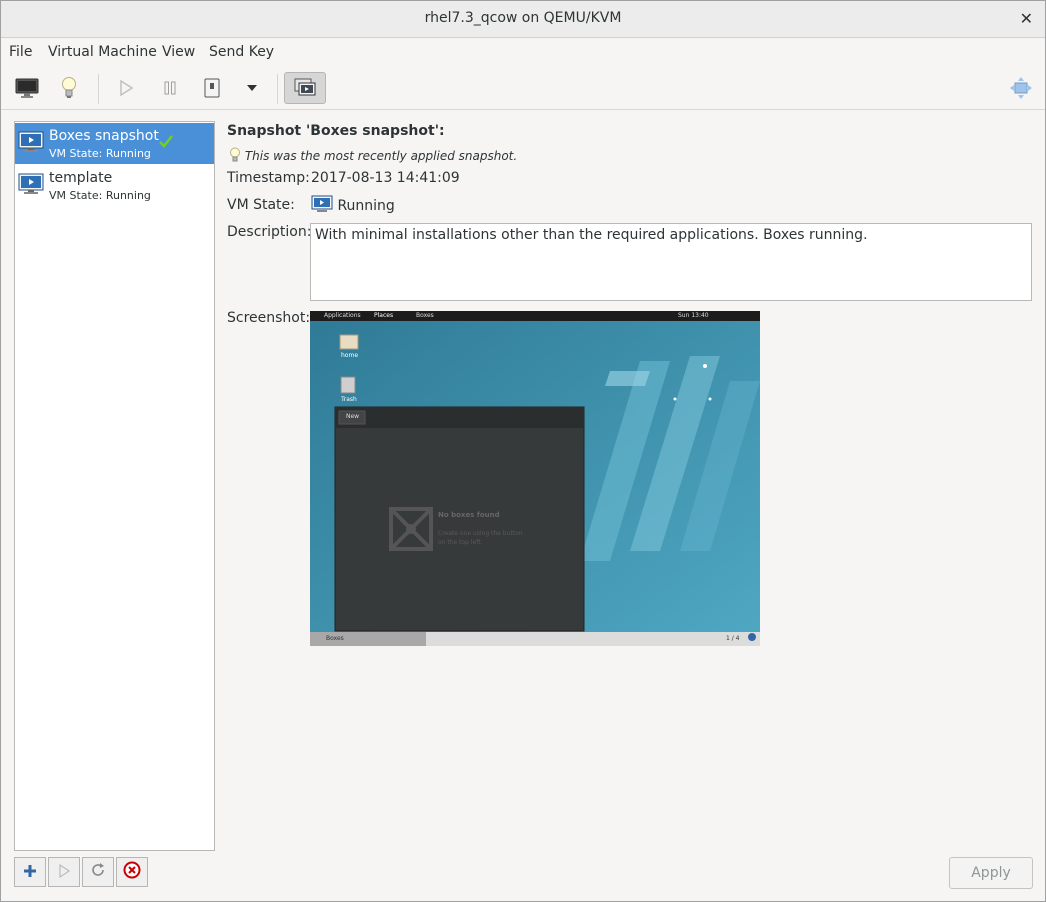 This screenshot has width=1046, height=902. Describe the element at coordinates (322, 204) in the screenshot. I see `vm-running-icon` at that location.